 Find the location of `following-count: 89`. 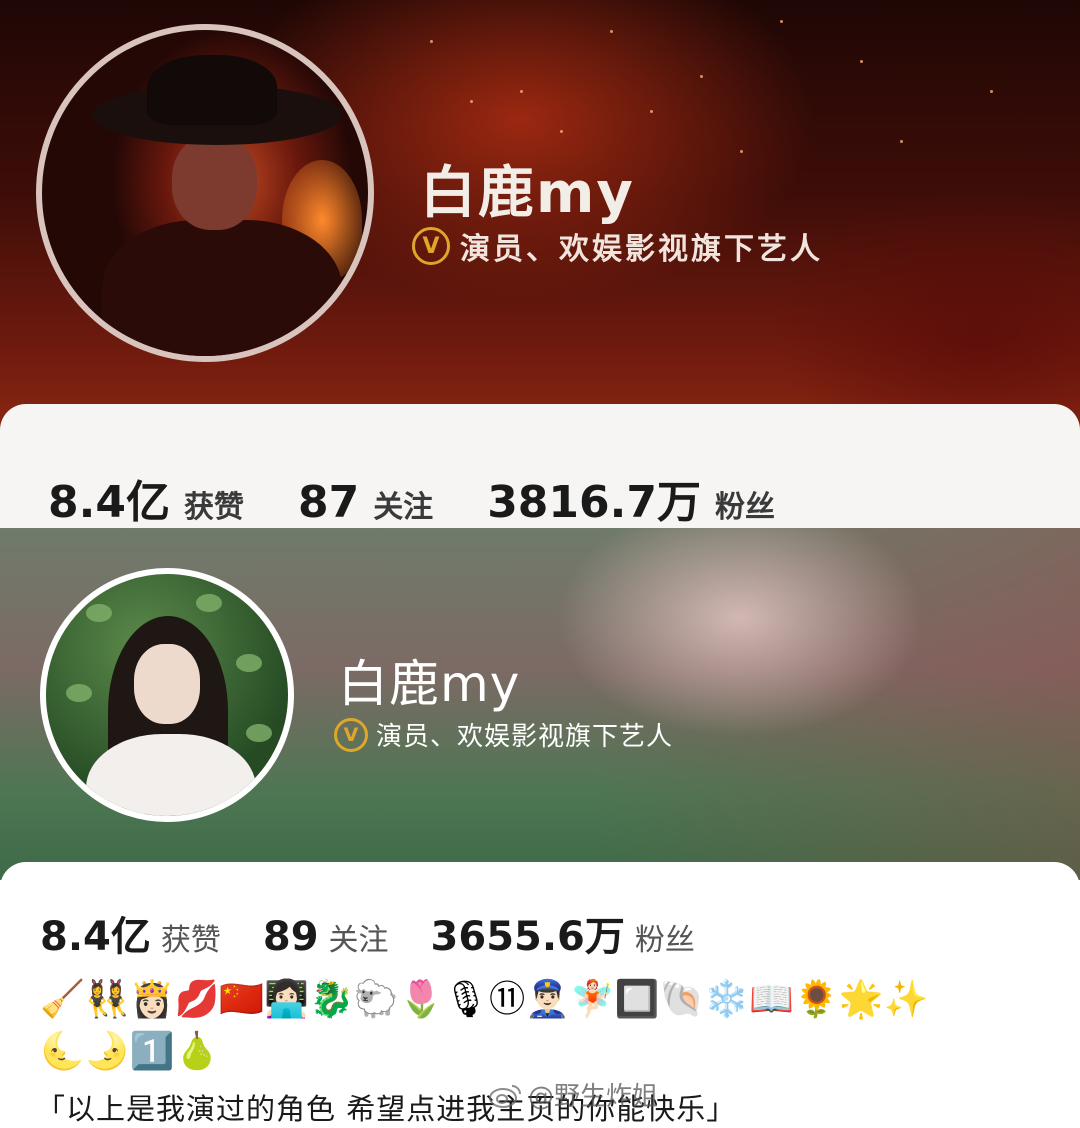

following-count: 89 is located at coordinates (290, 937).